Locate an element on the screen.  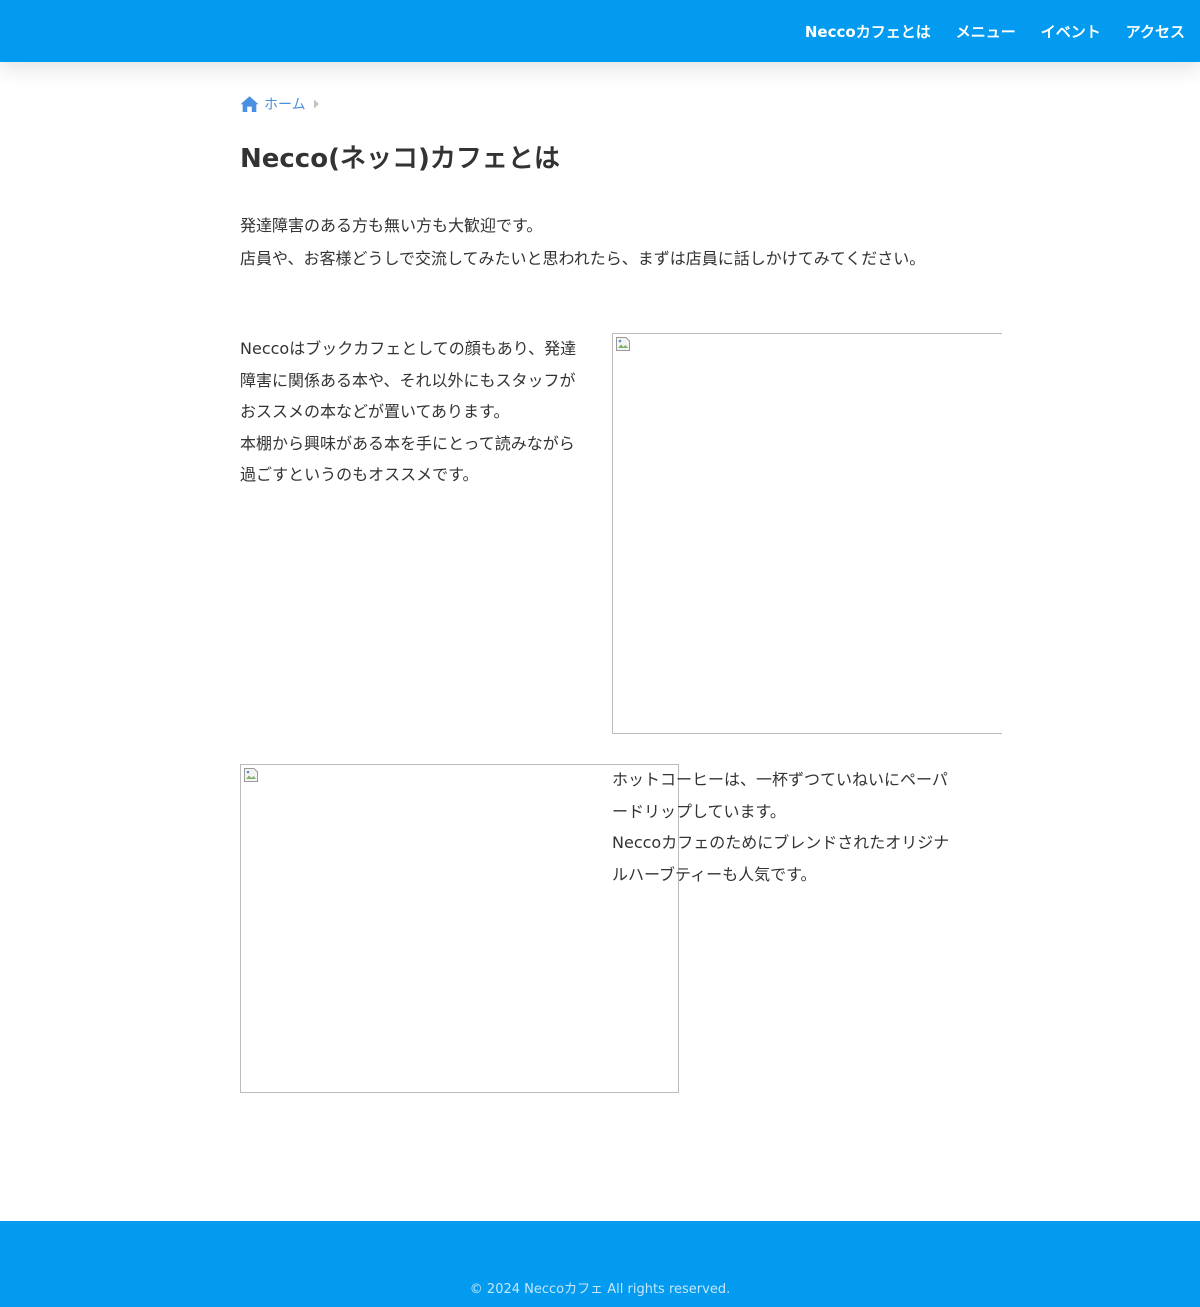
chevron-right-icon is located at coordinates (316, 104).